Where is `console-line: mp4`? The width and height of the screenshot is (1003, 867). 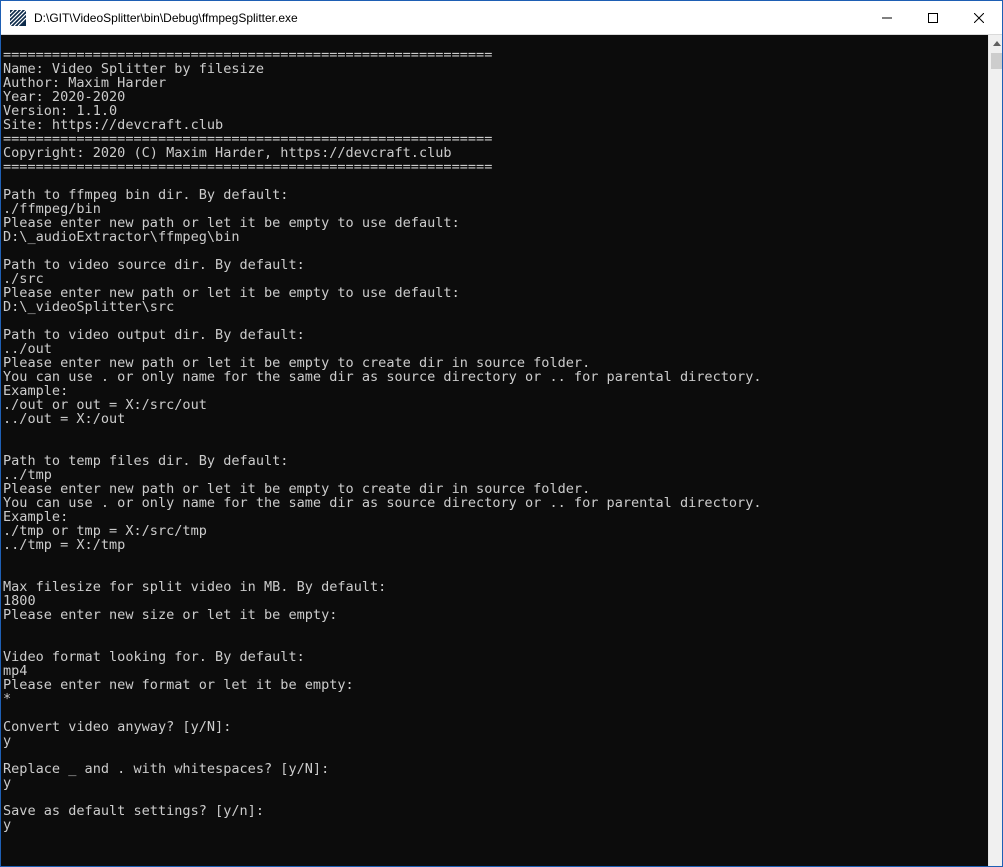
console-line: mp4 is located at coordinates (15, 671).